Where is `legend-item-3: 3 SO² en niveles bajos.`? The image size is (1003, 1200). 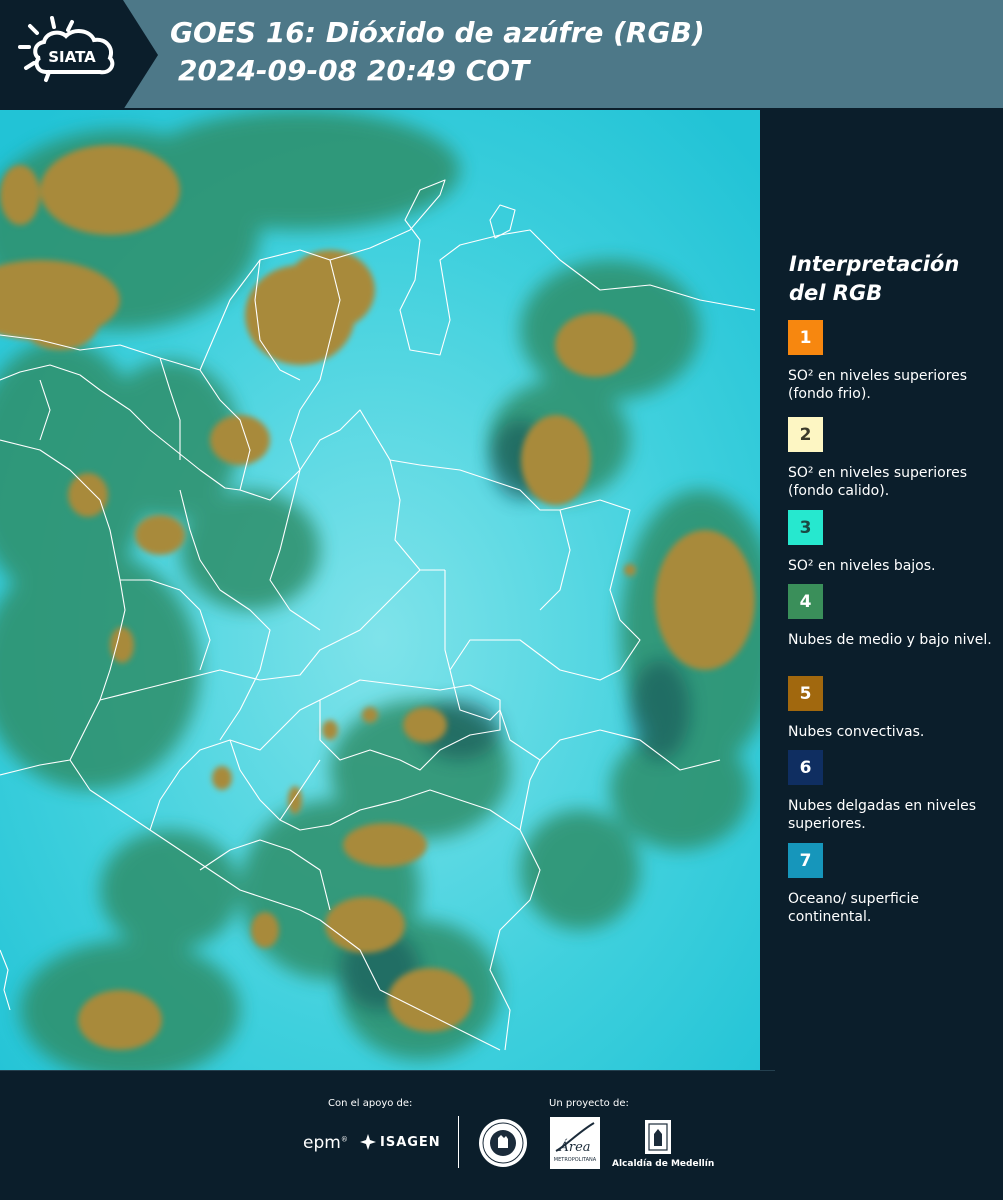 legend-item-3: 3 SO² en niveles bajos. is located at coordinates (890, 552).